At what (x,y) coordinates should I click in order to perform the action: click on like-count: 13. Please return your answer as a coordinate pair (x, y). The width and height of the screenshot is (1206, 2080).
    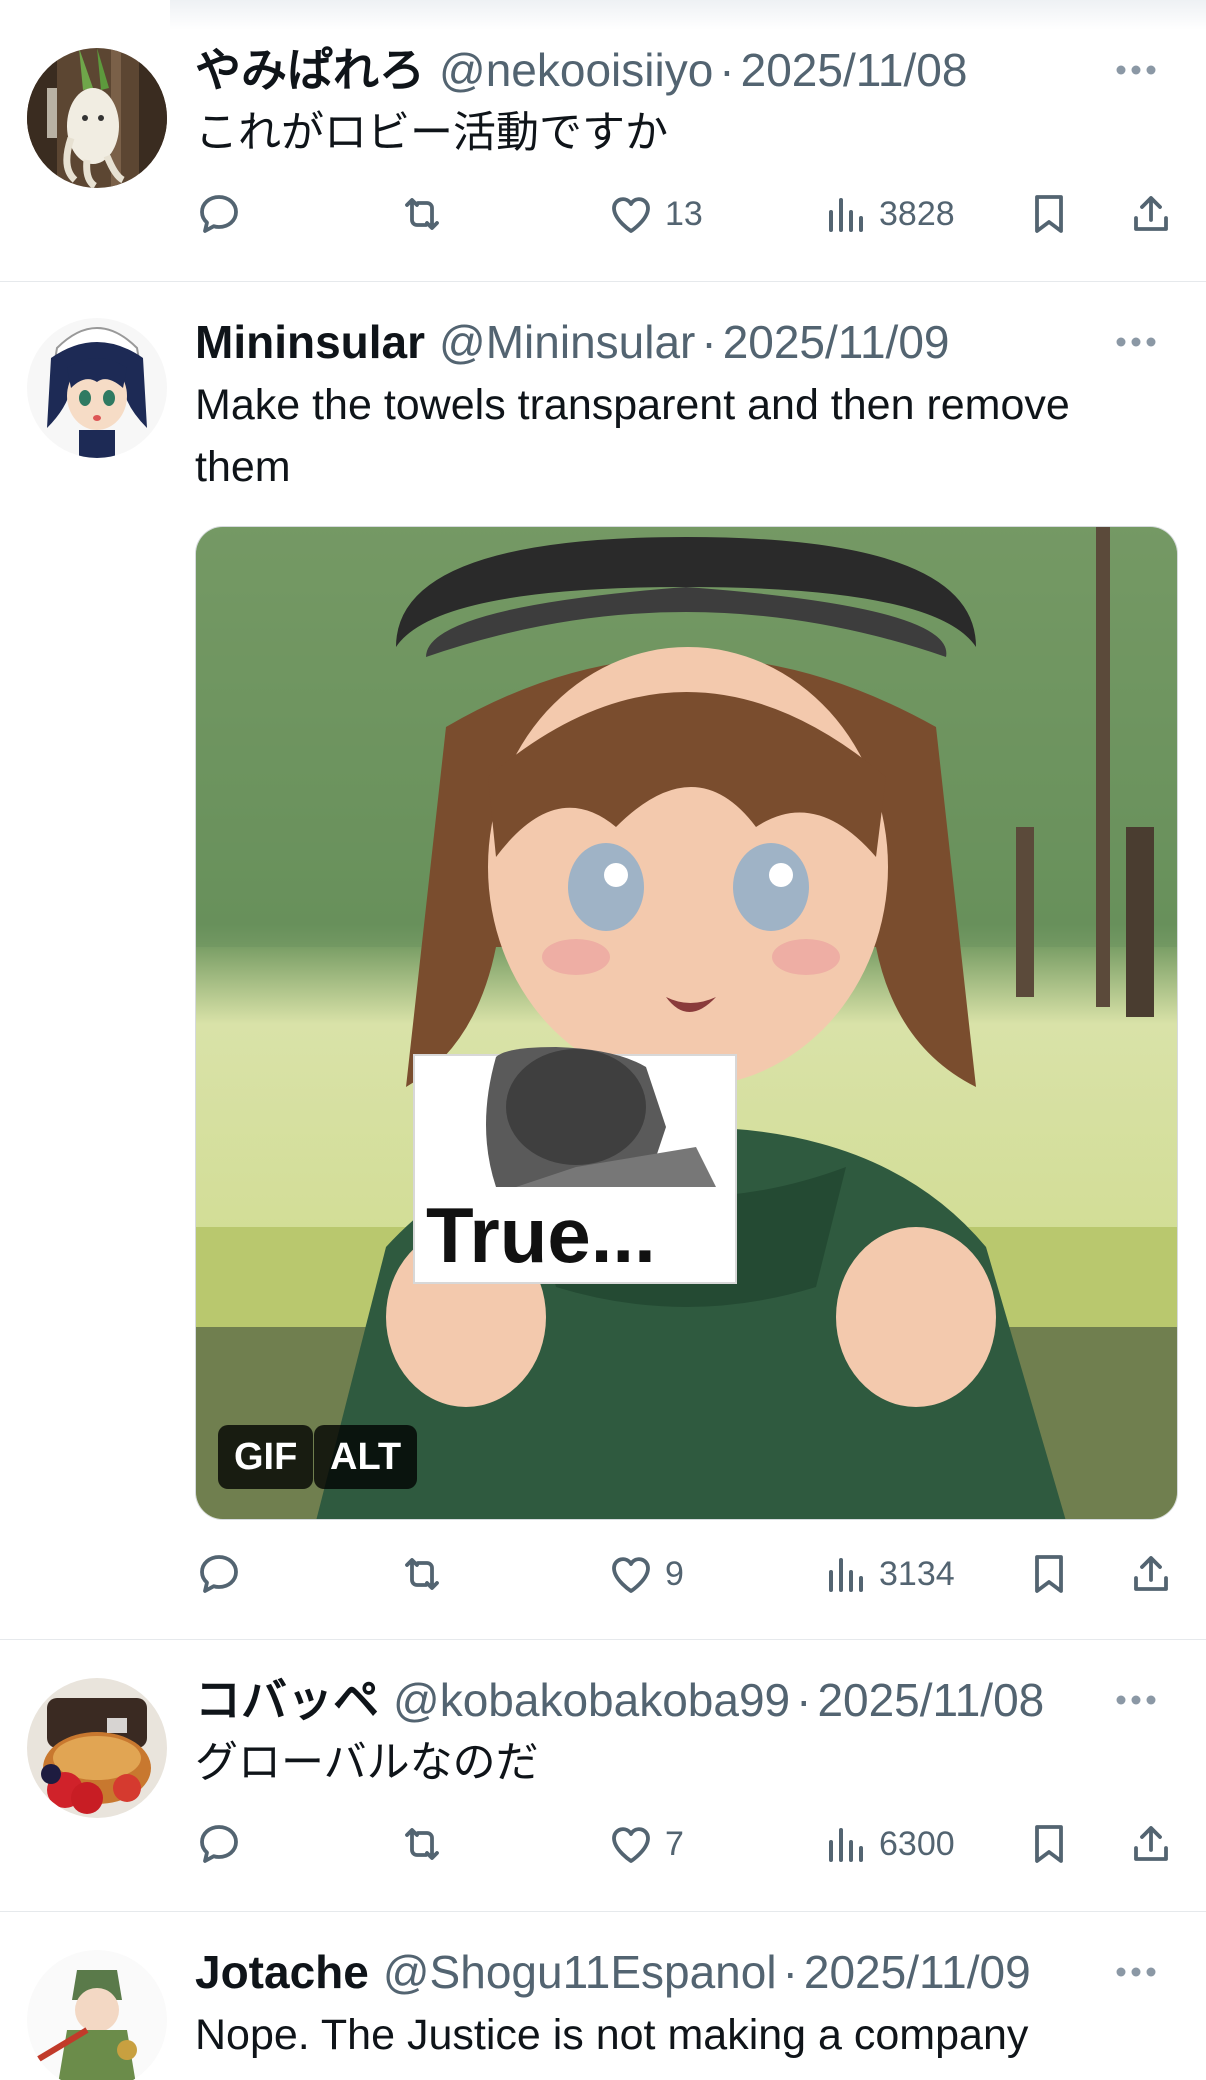
    Looking at the image, I should click on (684, 213).